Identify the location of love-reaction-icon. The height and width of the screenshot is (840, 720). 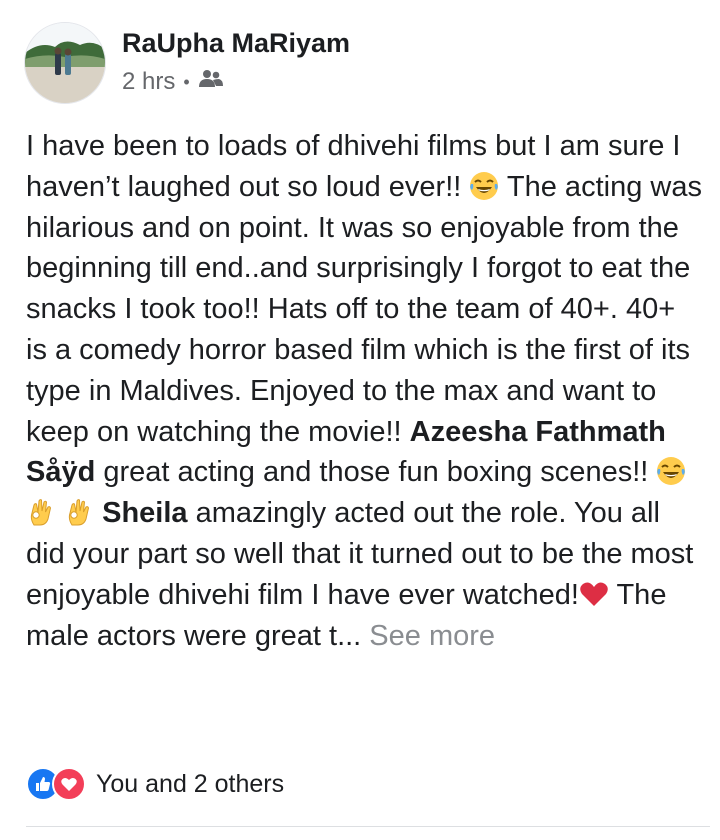
(69, 784).